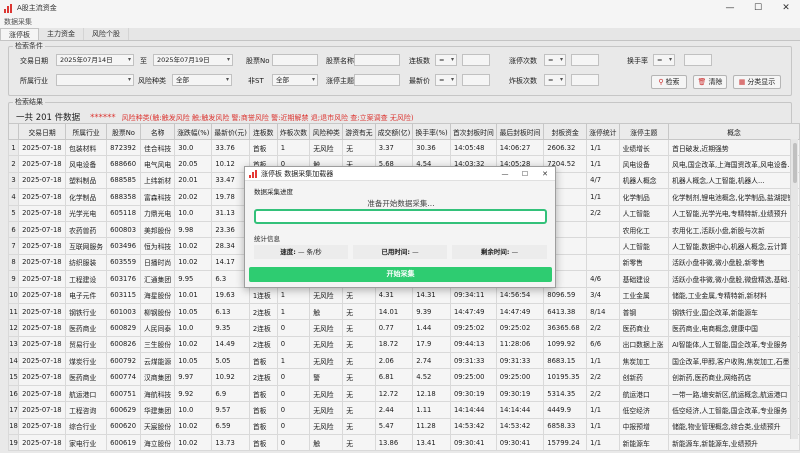 This screenshot has width=800, height=453. Describe the element at coordinates (495, 252) in the screenshot. I see `remaining-label: 剩余时间:` at that location.